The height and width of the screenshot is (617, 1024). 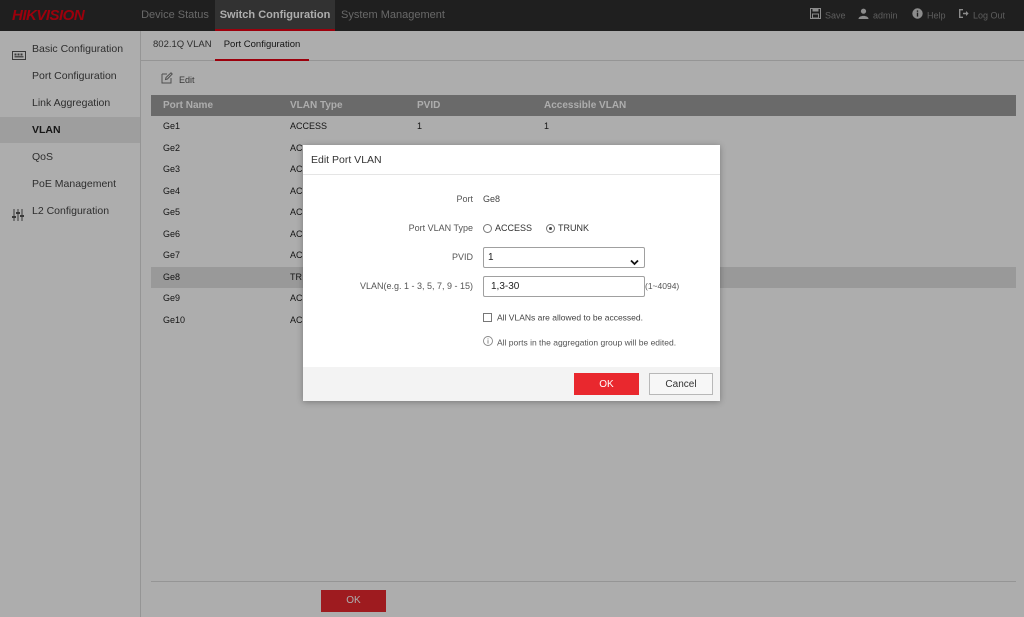 I want to click on vlan-row: VLAN(e.g. 1 - 3, 5, 7, 9 - 15) (1~4094), so click(x=511, y=286).